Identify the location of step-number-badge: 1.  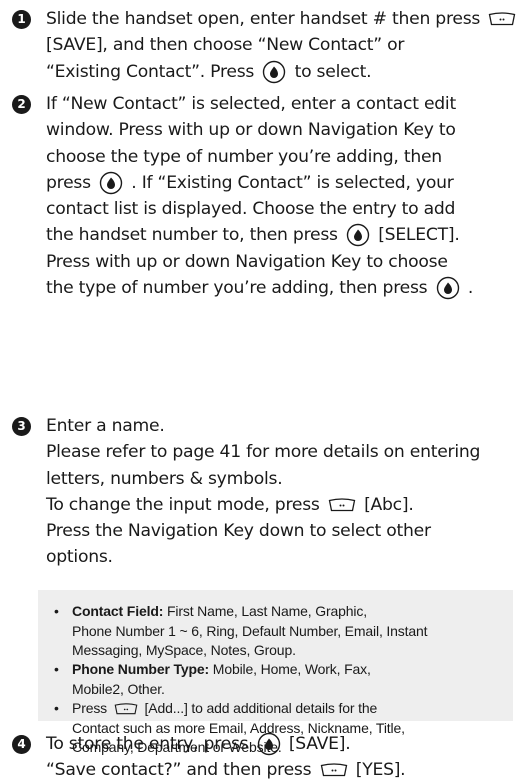
(21, 19).